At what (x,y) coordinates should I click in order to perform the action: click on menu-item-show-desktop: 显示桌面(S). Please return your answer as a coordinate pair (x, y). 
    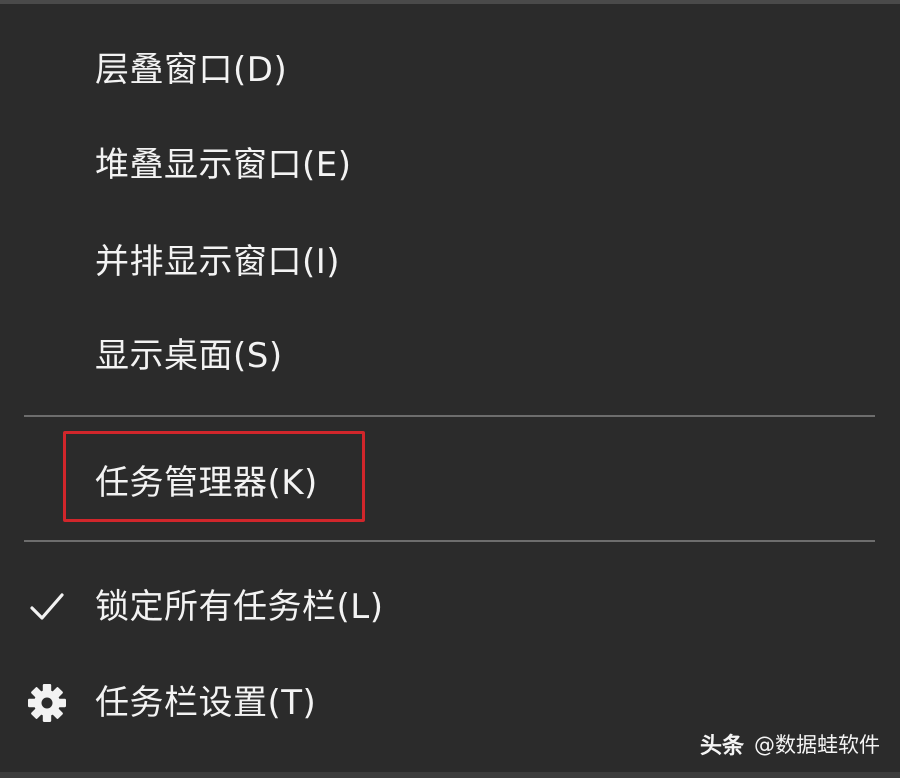
    Looking at the image, I should click on (450, 356).